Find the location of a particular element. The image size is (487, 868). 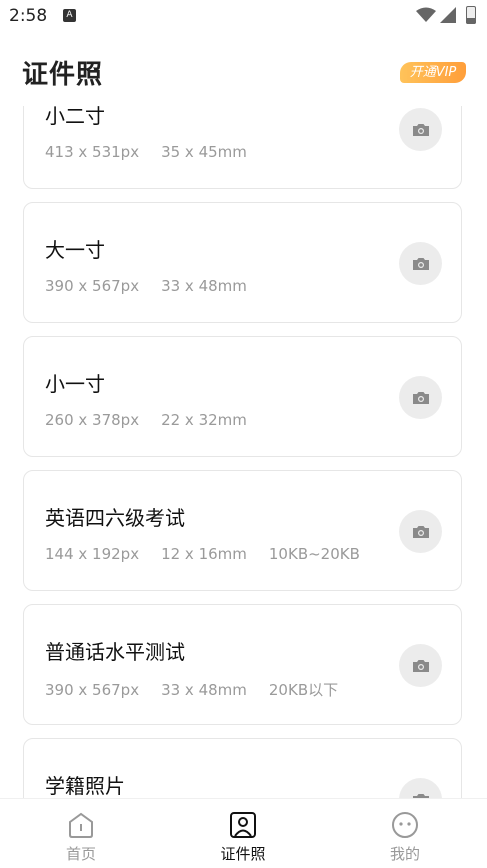

list-item: 大一寸 390 x 567px 33 x 48mm is located at coordinates (242, 262).